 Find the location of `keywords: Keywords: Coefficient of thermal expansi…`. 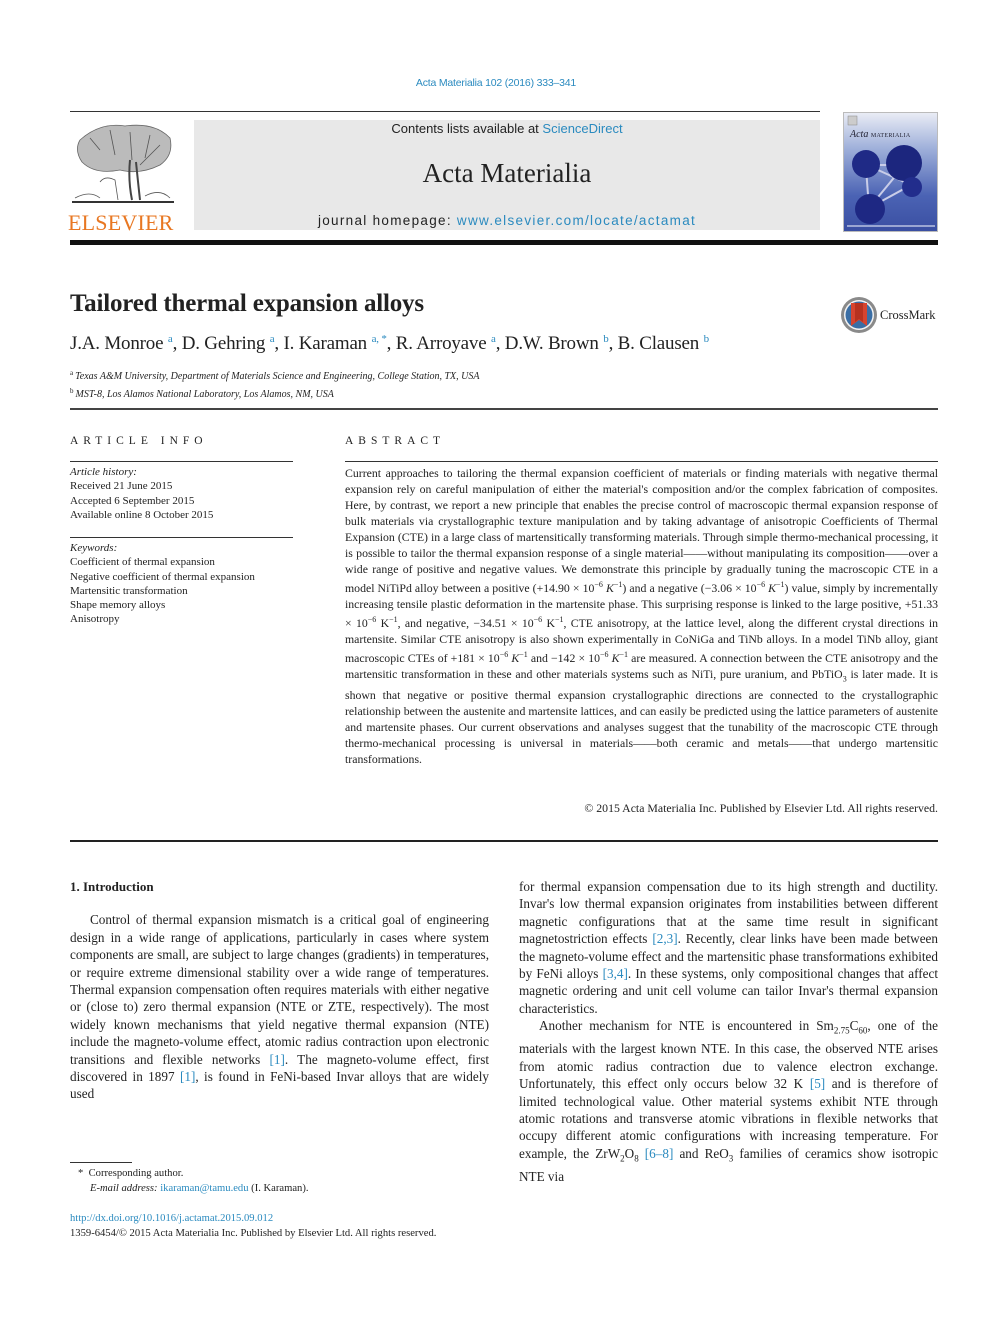

keywords: Keywords: Coefficient of thermal expansi… is located at coordinates (162, 584).